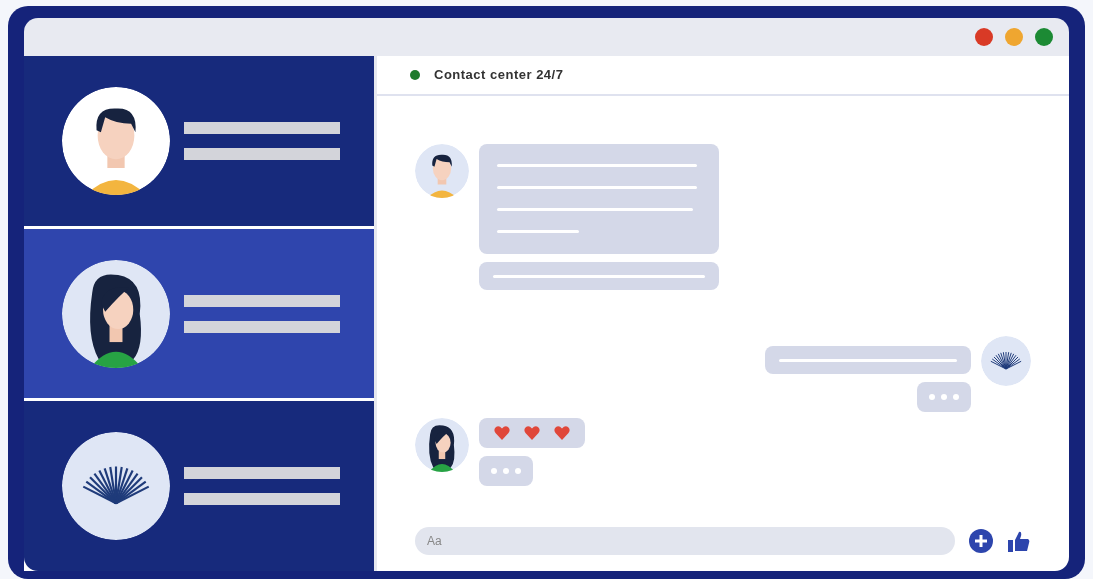 The width and height of the screenshot is (1093, 579). I want to click on message-input: Aa, so click(685, 541).